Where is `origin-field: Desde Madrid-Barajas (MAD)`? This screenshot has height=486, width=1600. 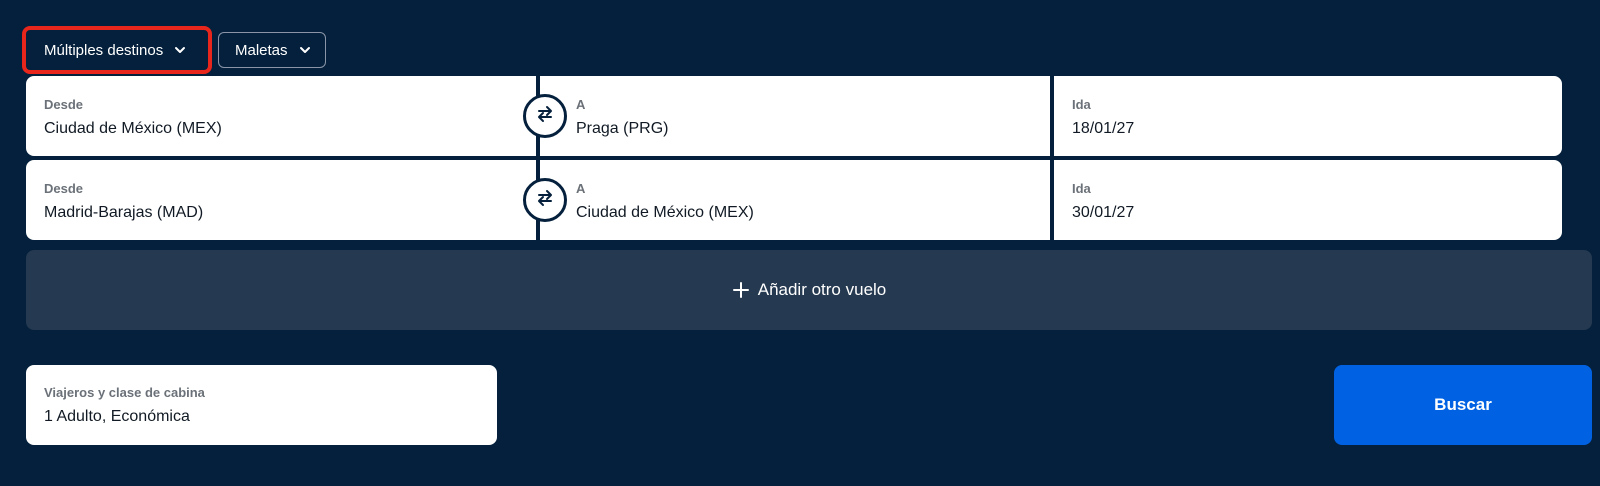
origin-field: Desde Madrid-Barajas (MAD) is located at coordinates (281, 200).